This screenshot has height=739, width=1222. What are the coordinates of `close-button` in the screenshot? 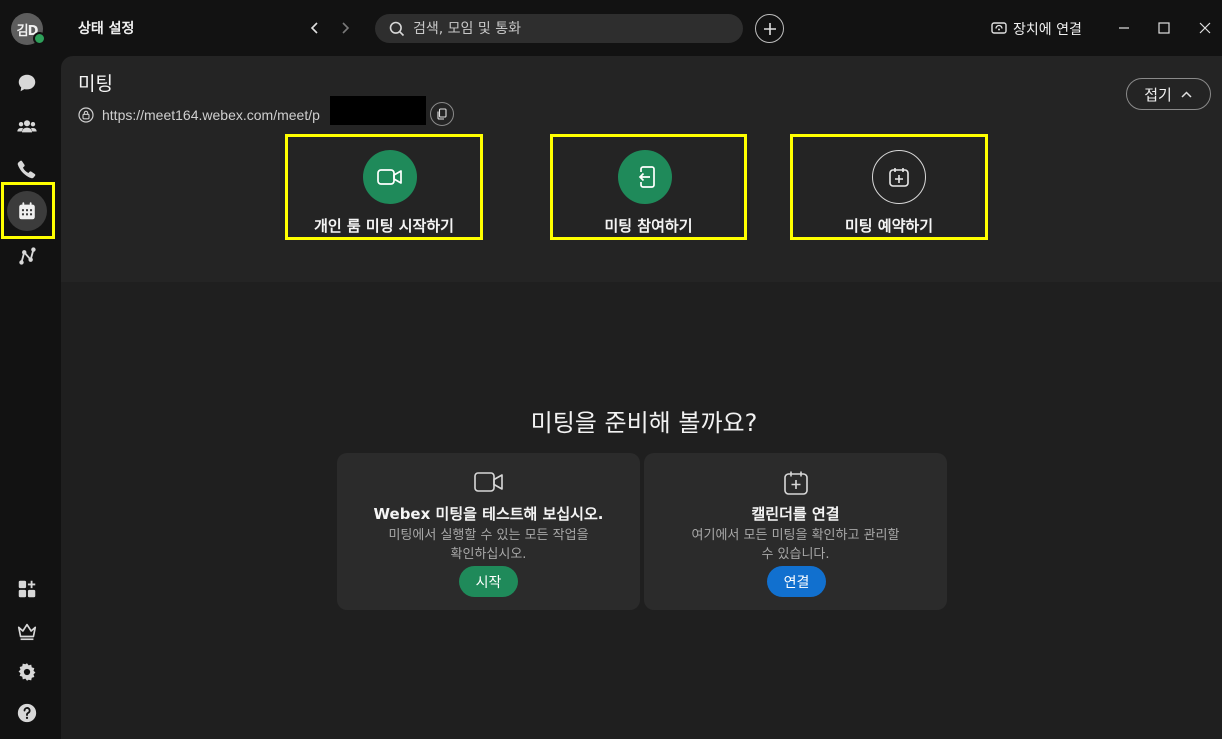 It's located at (1205, 28).